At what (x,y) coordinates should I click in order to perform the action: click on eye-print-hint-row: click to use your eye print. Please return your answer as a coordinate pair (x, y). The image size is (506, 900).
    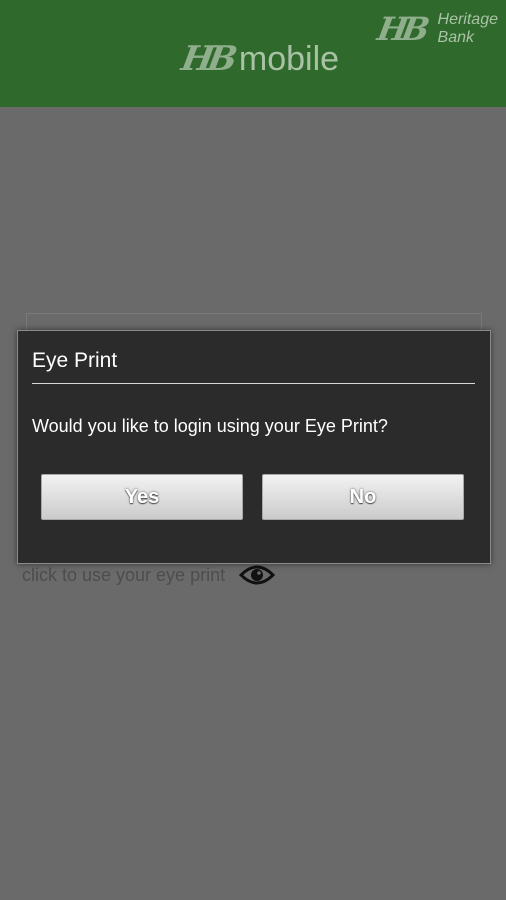
    Looking at the image, I should click on (149, 575).